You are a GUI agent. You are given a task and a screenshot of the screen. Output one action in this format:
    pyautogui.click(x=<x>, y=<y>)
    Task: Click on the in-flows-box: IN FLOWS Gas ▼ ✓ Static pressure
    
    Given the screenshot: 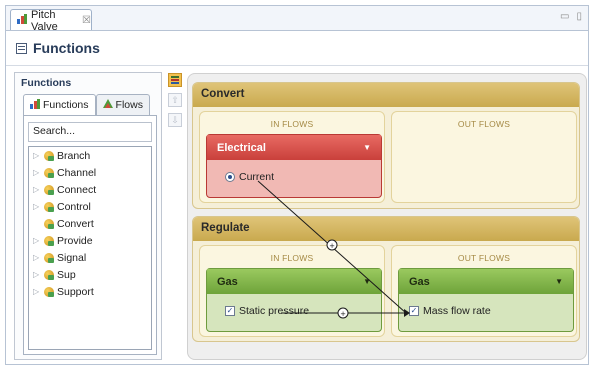 What is the action you would take?
    pyautogui.click(x=292, y=291)
    